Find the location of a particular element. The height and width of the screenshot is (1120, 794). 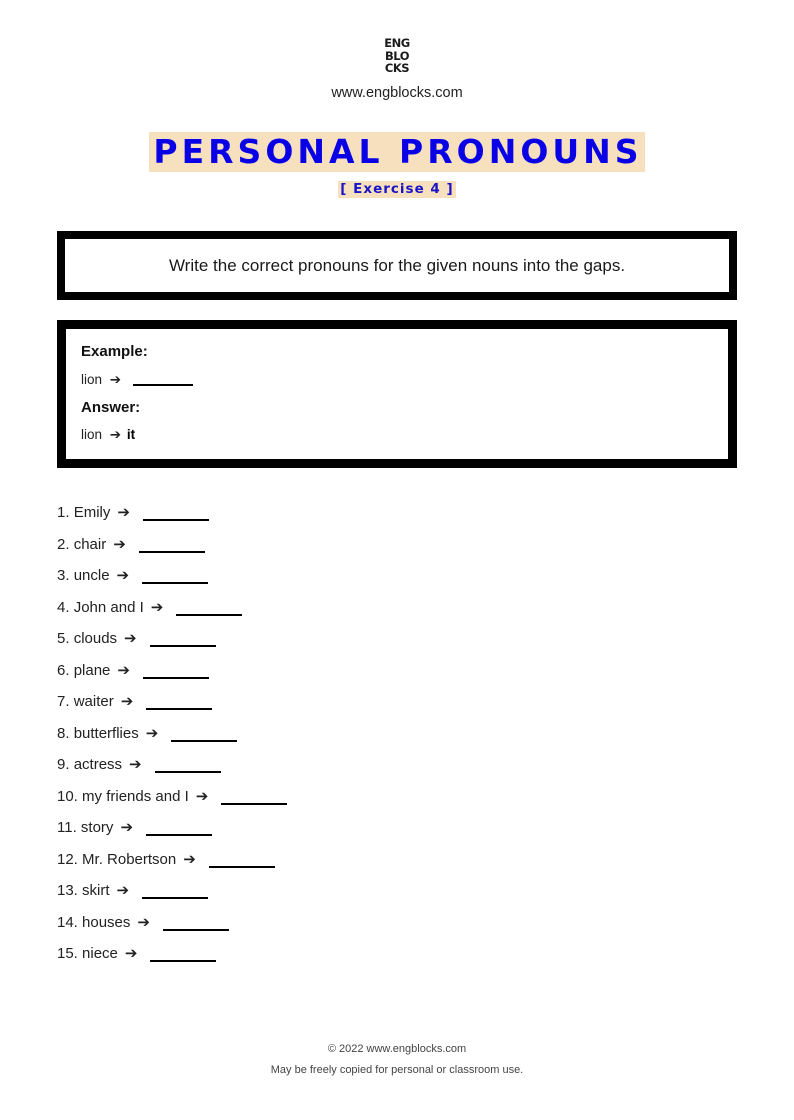

example-noun: lion is located at coordinates (92, 379).